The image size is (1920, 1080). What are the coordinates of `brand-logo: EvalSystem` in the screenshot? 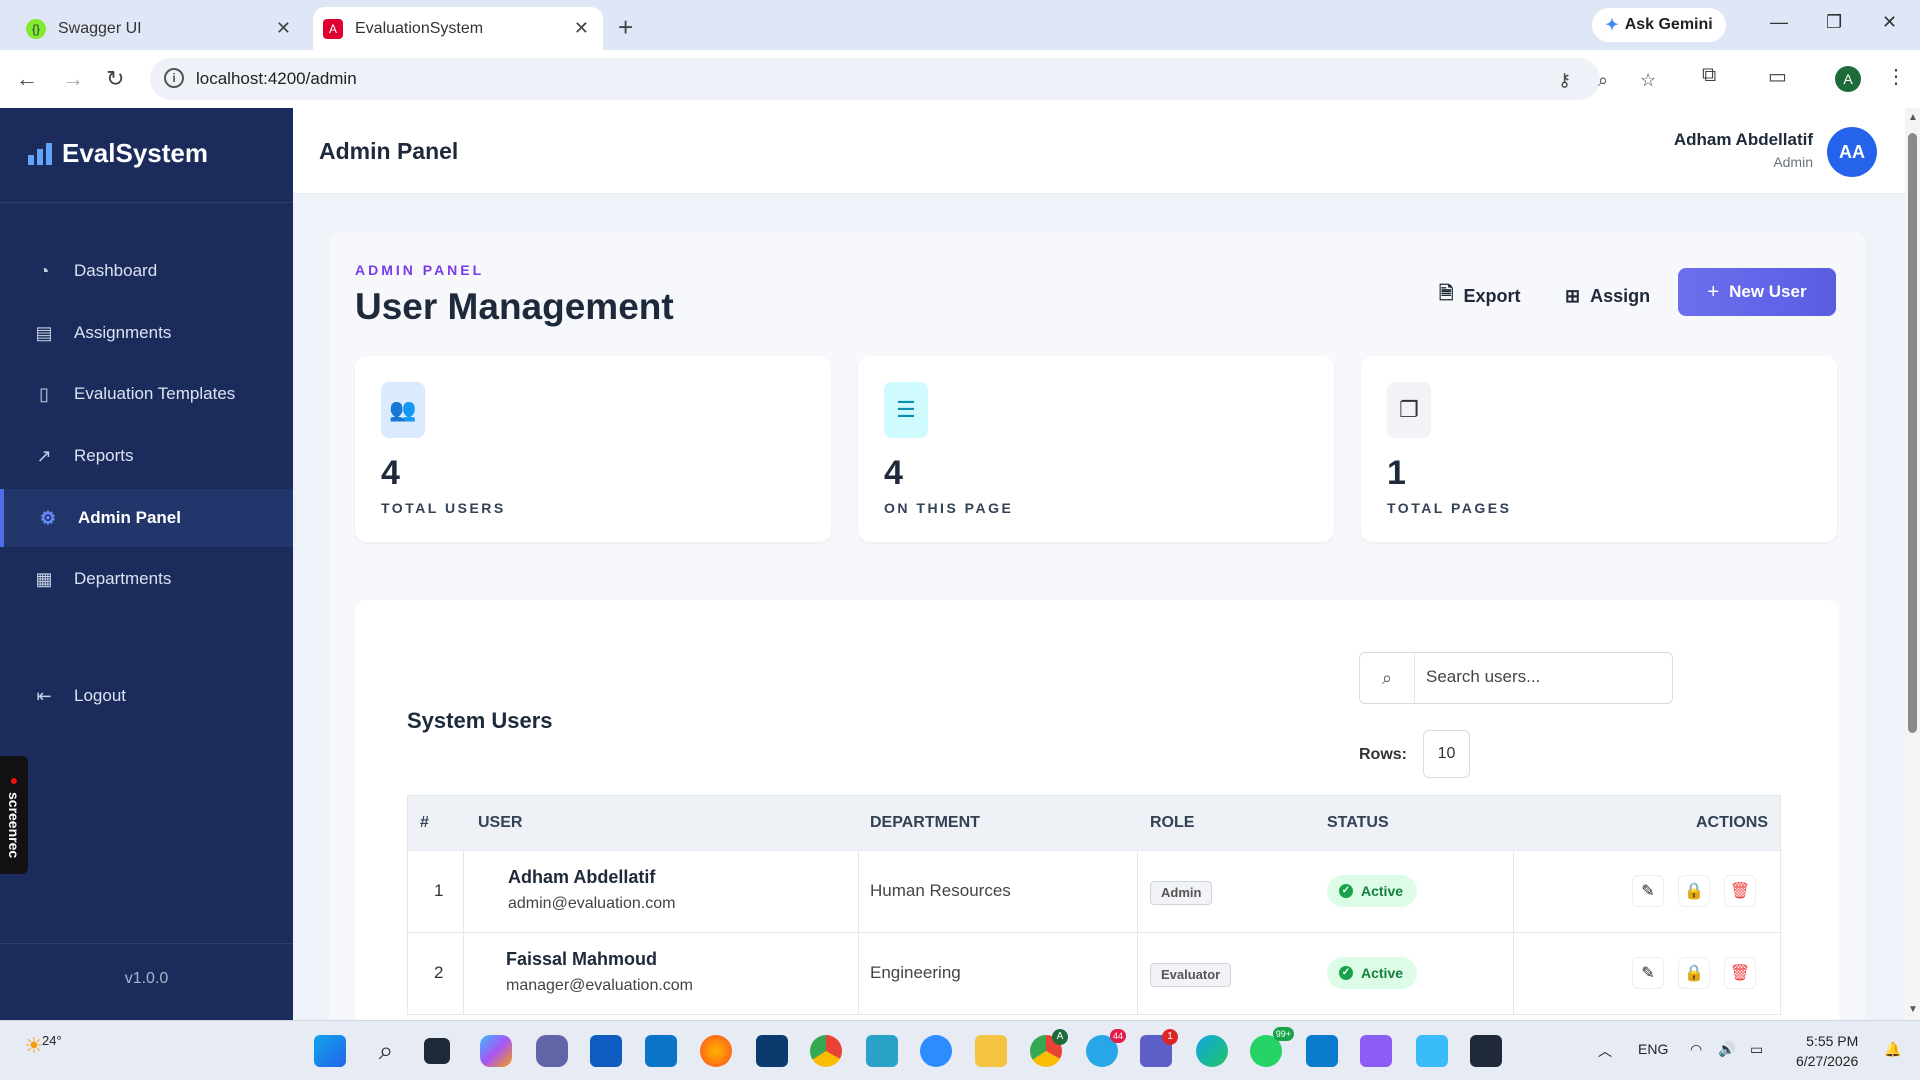 It's located at (118, 153).